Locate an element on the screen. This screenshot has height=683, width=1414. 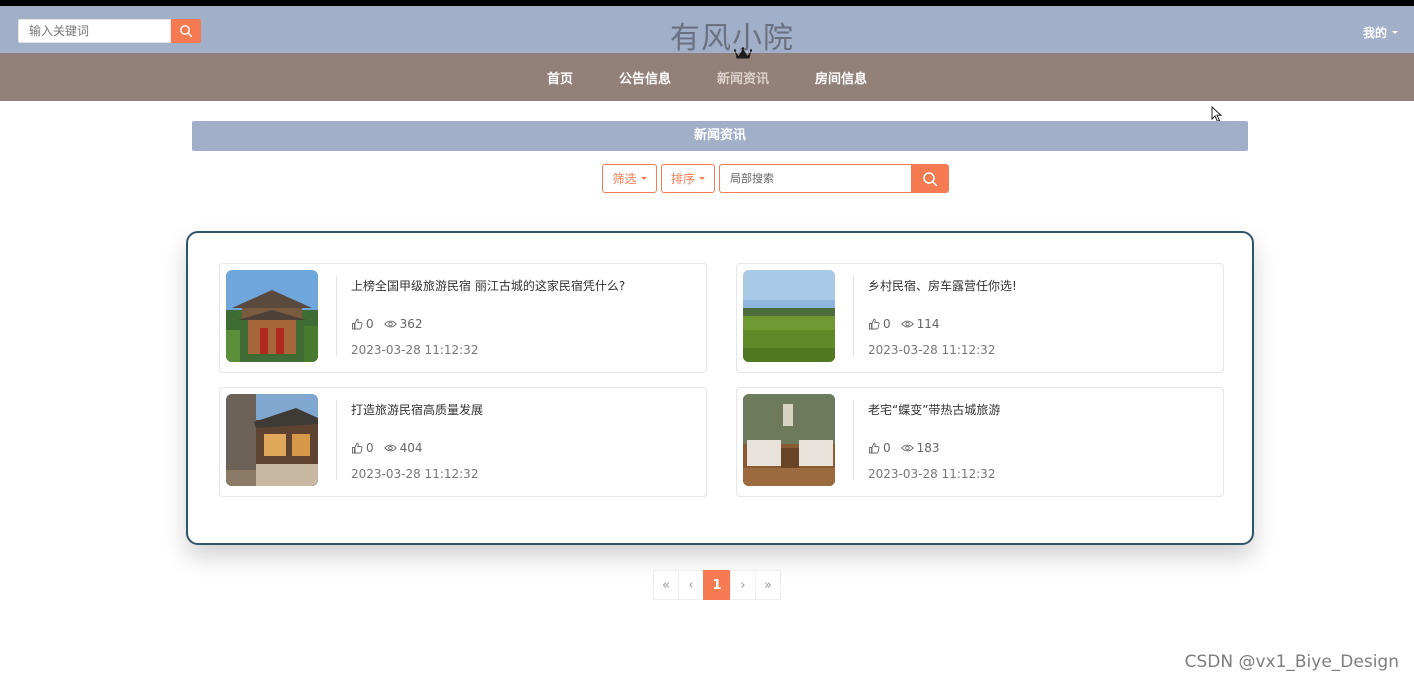
local-search-input is located at coordinates (815, 178).